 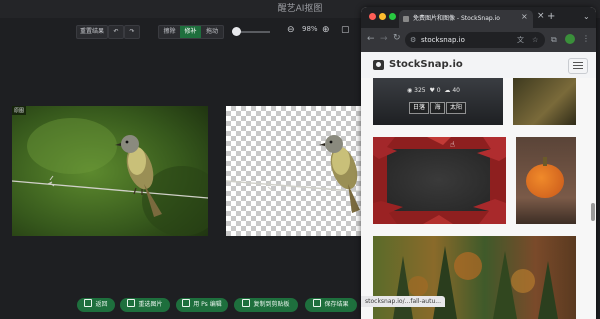 I want to click on mode-erase: 擦除, so click(x=169, y=32).